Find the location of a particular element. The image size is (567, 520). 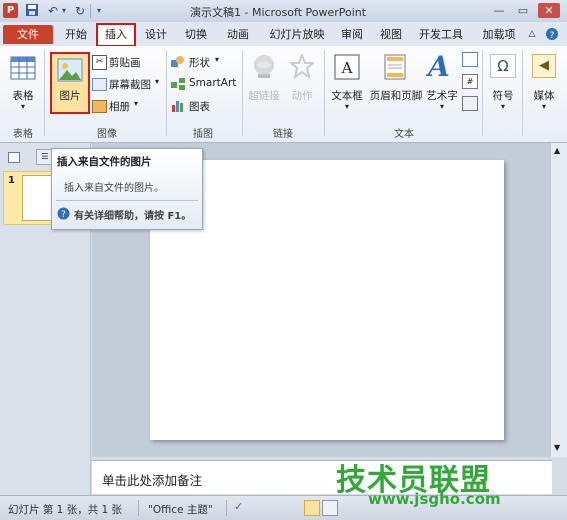

table-button-label: 表格 is located at coordinates (23, 96).